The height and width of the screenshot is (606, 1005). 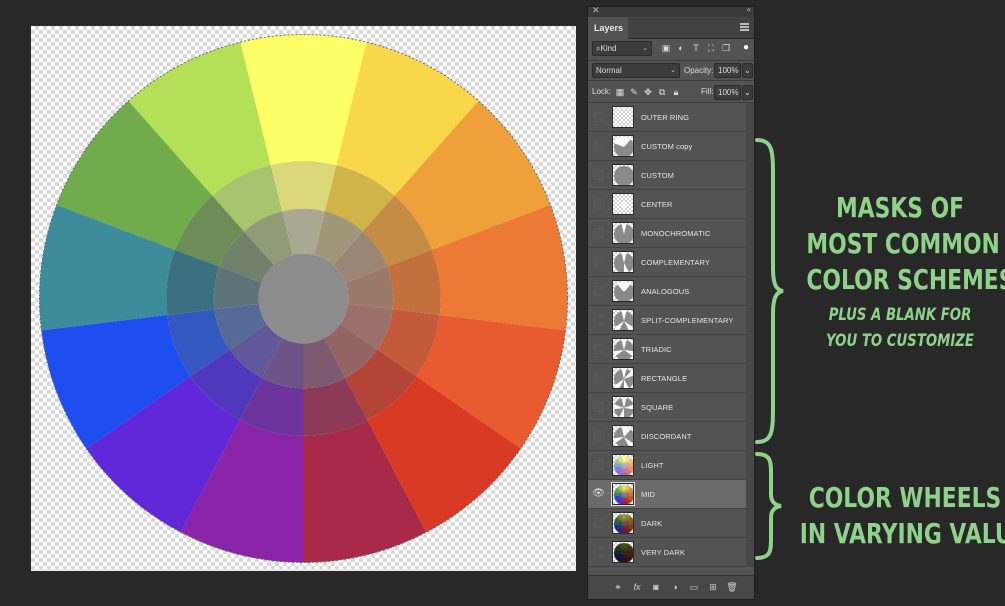 I want to click on layer-row: CUSTOM, so click(x=667, y=175).